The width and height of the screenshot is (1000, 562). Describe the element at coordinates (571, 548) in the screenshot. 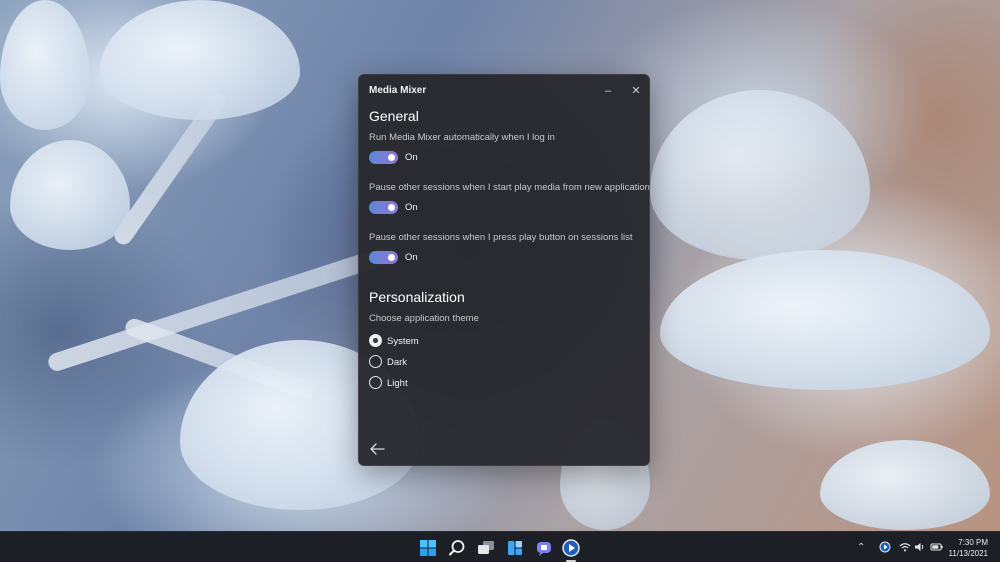

I see `media-mixer-icon` at that location.